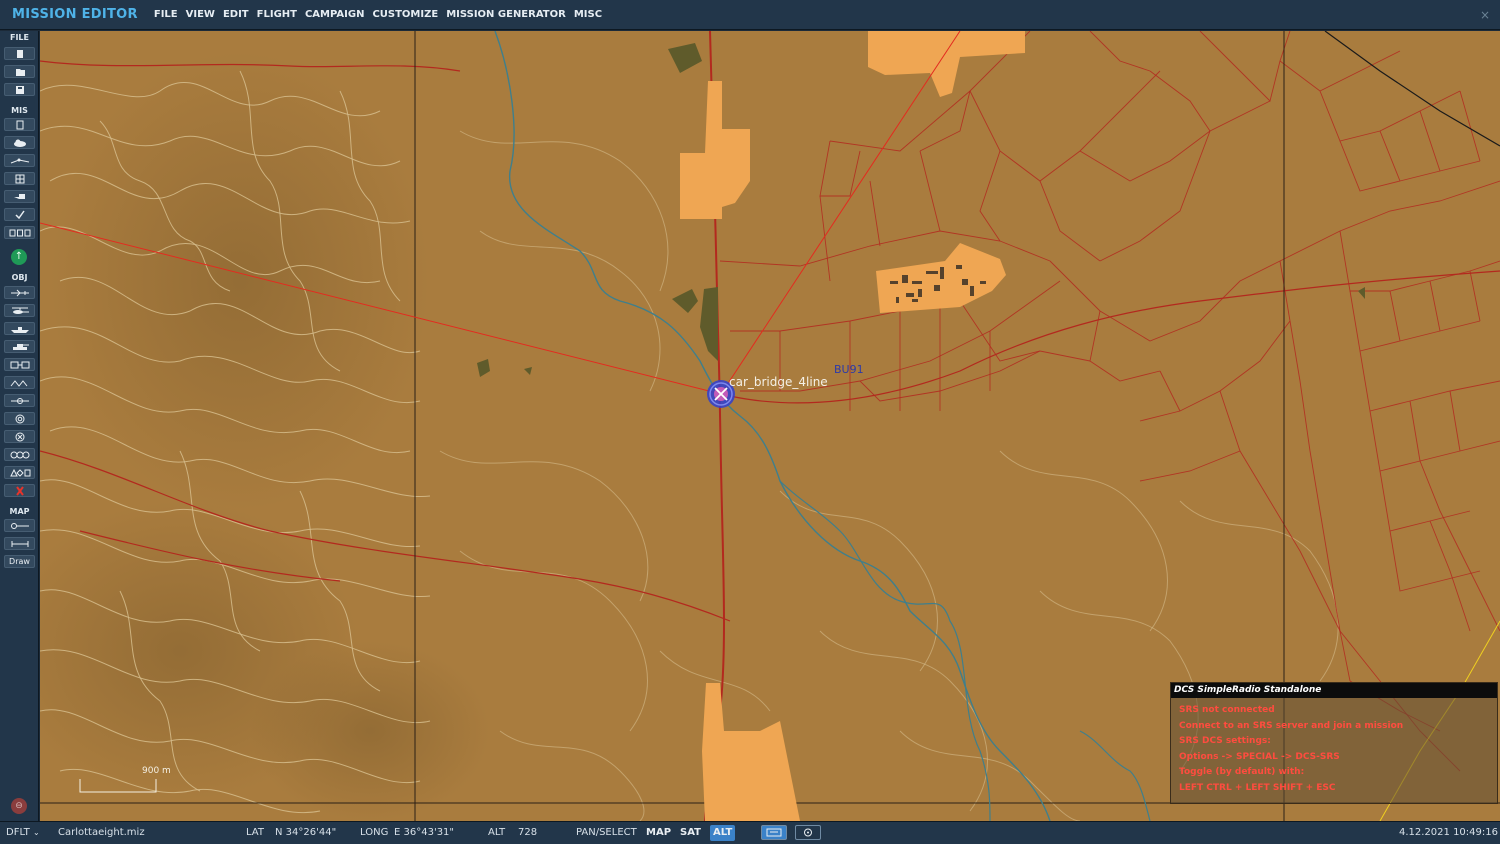 The image size is (1500, 844). What do you see at coordinates (690, 833) in the screenshot?
I see `sat-mode-button: SAT` at bounding box center [690, 833].